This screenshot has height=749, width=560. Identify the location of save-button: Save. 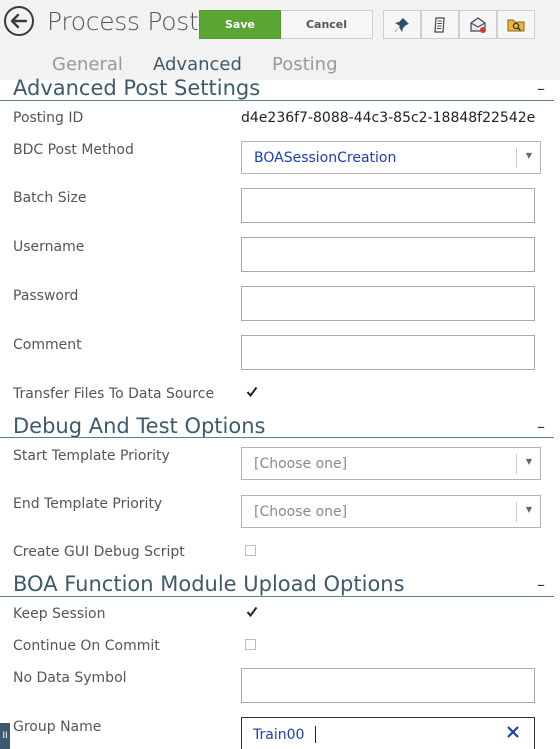
(240, 24).